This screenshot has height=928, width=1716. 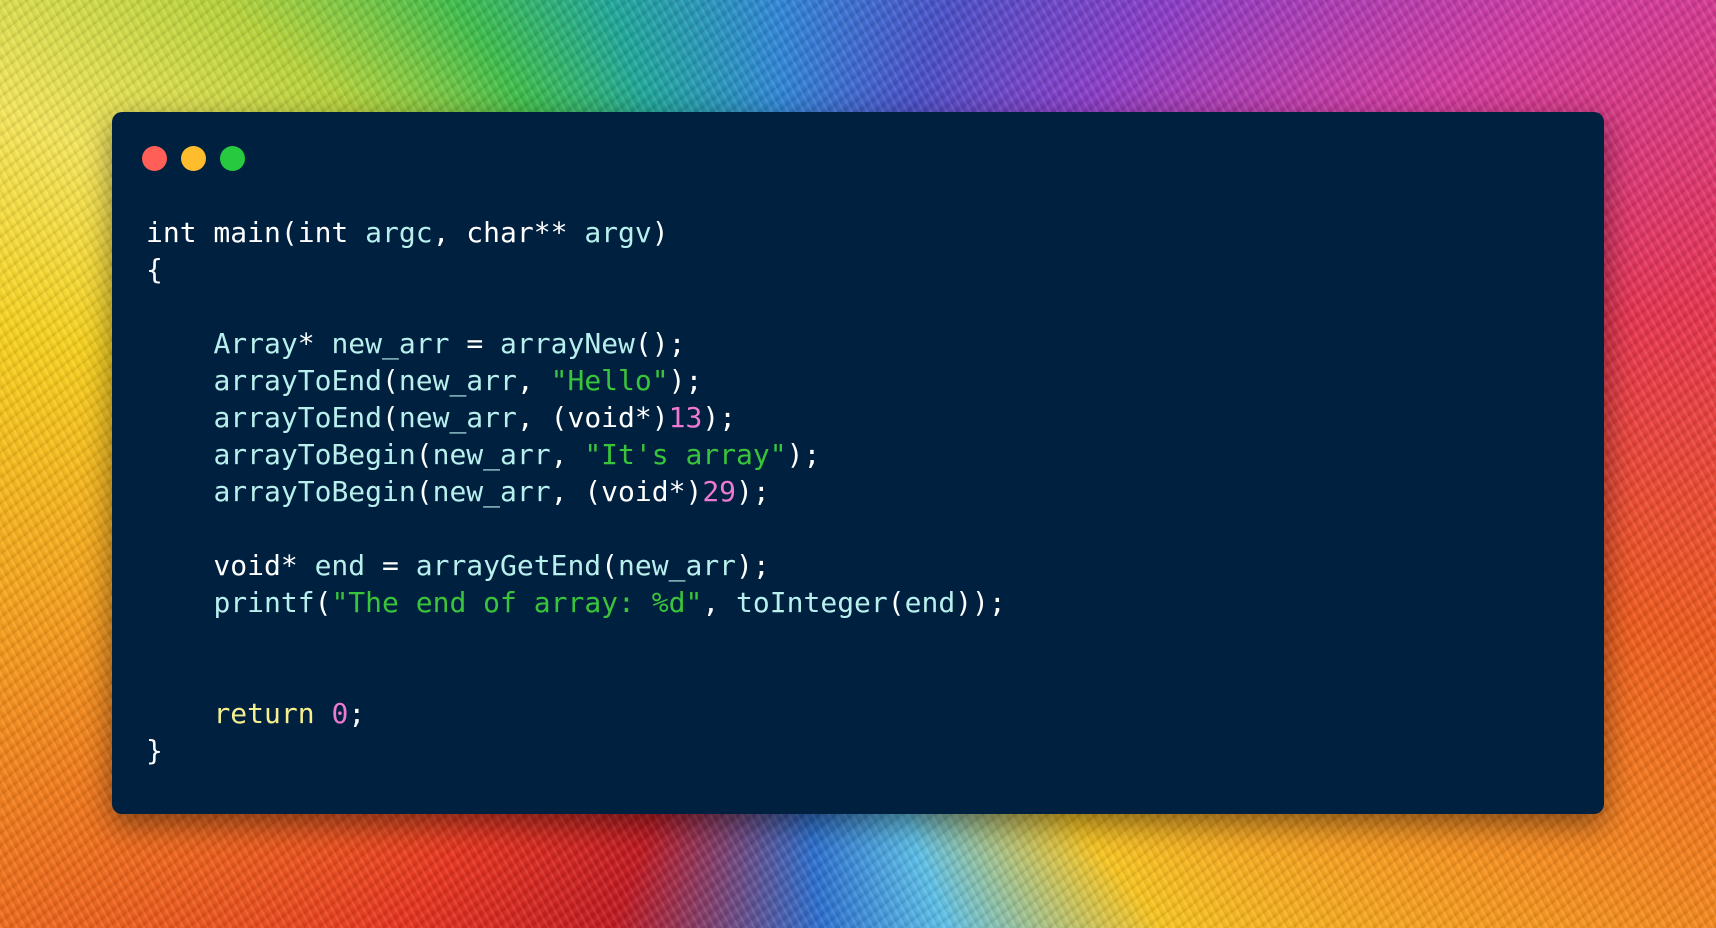 What do you see at coordinates (719, 491) in the screenshot?
I see `code-token: 29` at bounding box center [719, 491].